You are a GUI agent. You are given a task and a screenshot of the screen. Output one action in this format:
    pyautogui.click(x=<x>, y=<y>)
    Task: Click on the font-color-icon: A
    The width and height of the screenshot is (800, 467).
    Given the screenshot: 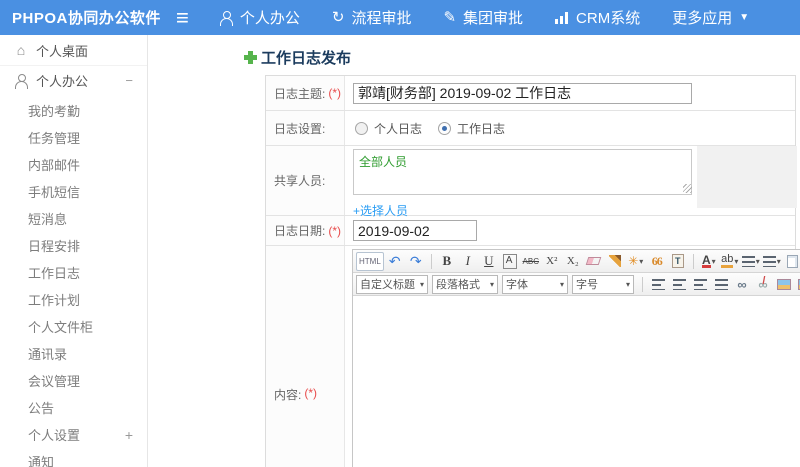 What is the action you would take?
    pyautogui.click(x=706, y=260)
    